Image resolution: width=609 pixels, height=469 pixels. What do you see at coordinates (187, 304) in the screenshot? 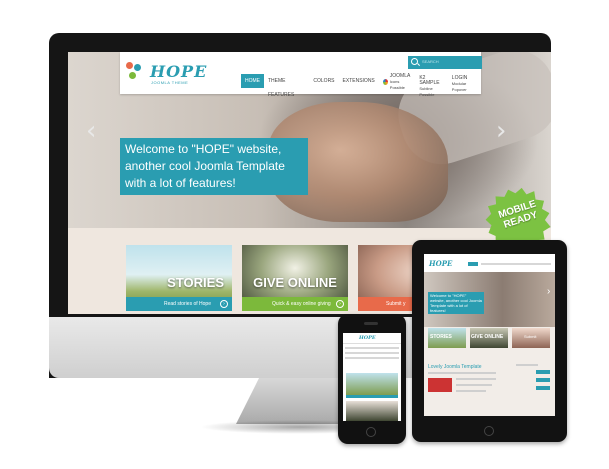
I see `card-stories-subtitle: Read stories of Hope` at bounding box center [187, 304].